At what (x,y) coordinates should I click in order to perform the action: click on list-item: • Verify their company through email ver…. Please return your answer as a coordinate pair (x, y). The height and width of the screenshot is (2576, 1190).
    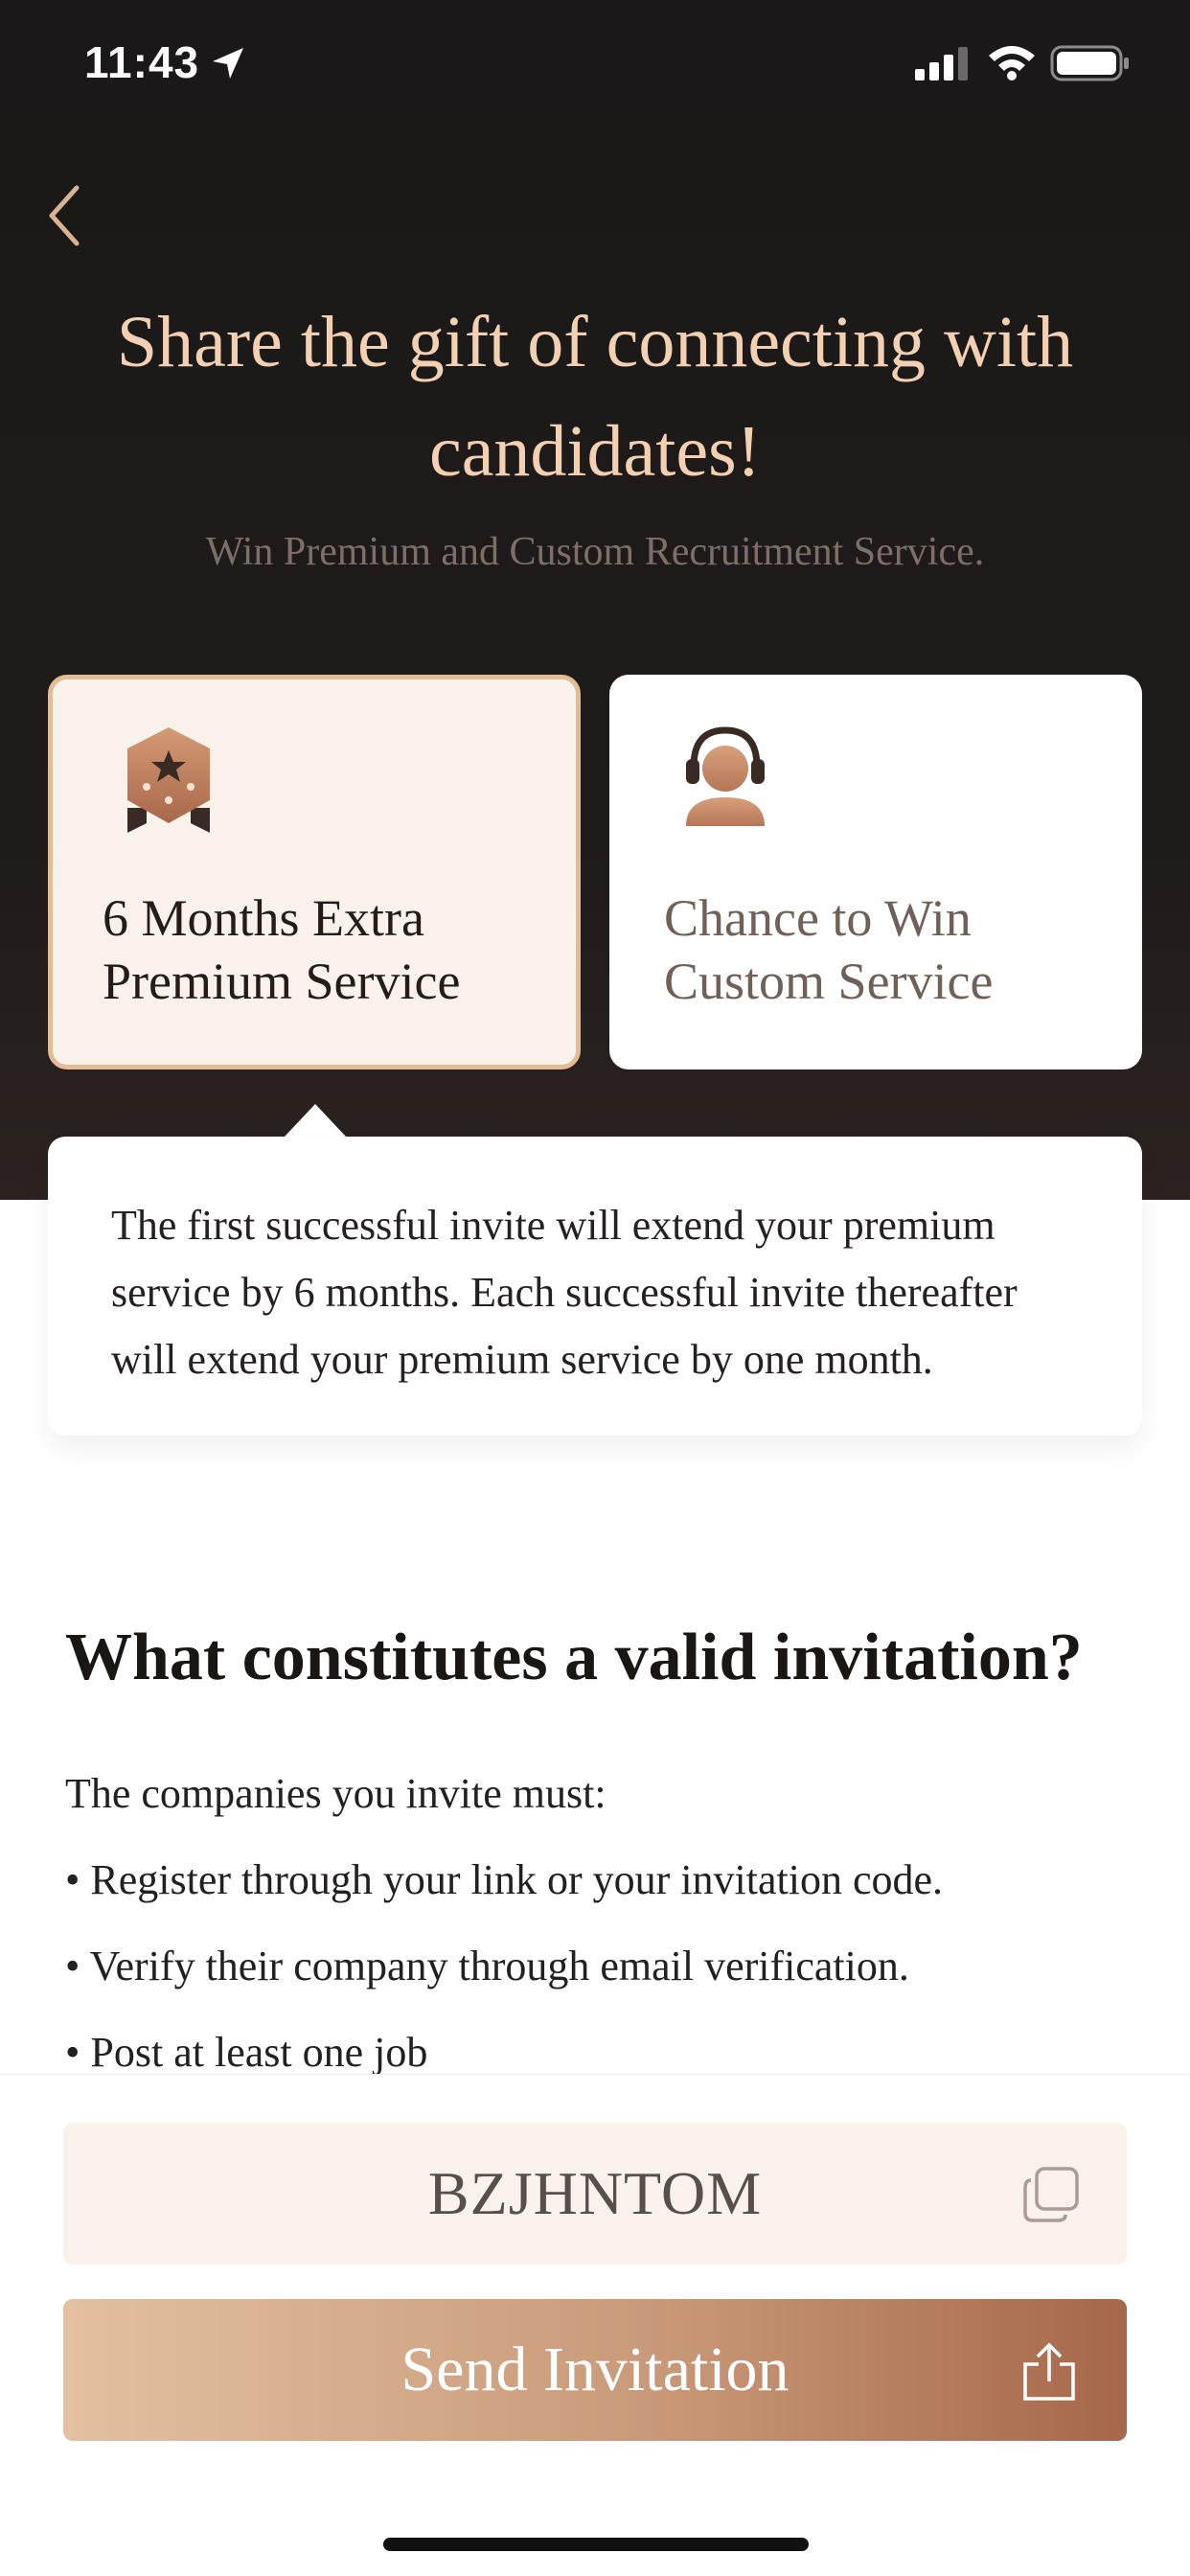
    Looking at the image, I should click on (487, 1966).